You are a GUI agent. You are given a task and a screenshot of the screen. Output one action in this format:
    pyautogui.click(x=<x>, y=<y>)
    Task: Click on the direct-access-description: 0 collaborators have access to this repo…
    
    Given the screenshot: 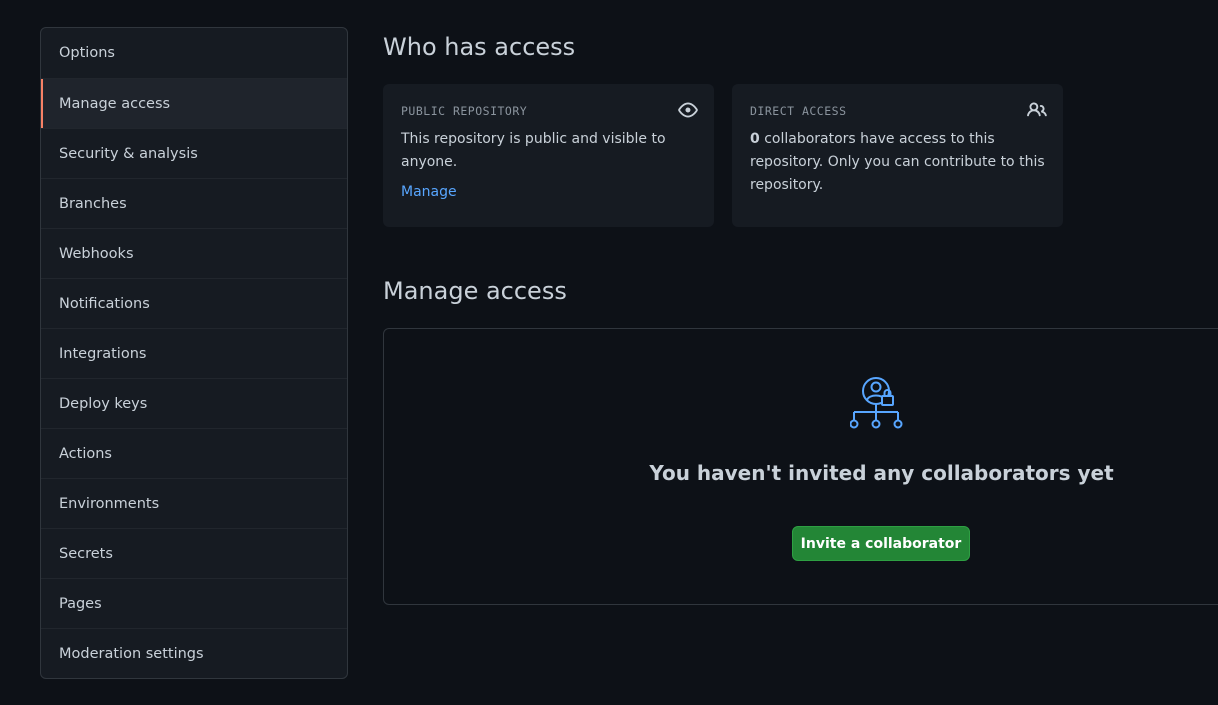 What is the action you would take?
    pyautogui.click(x=897, y=162)
    